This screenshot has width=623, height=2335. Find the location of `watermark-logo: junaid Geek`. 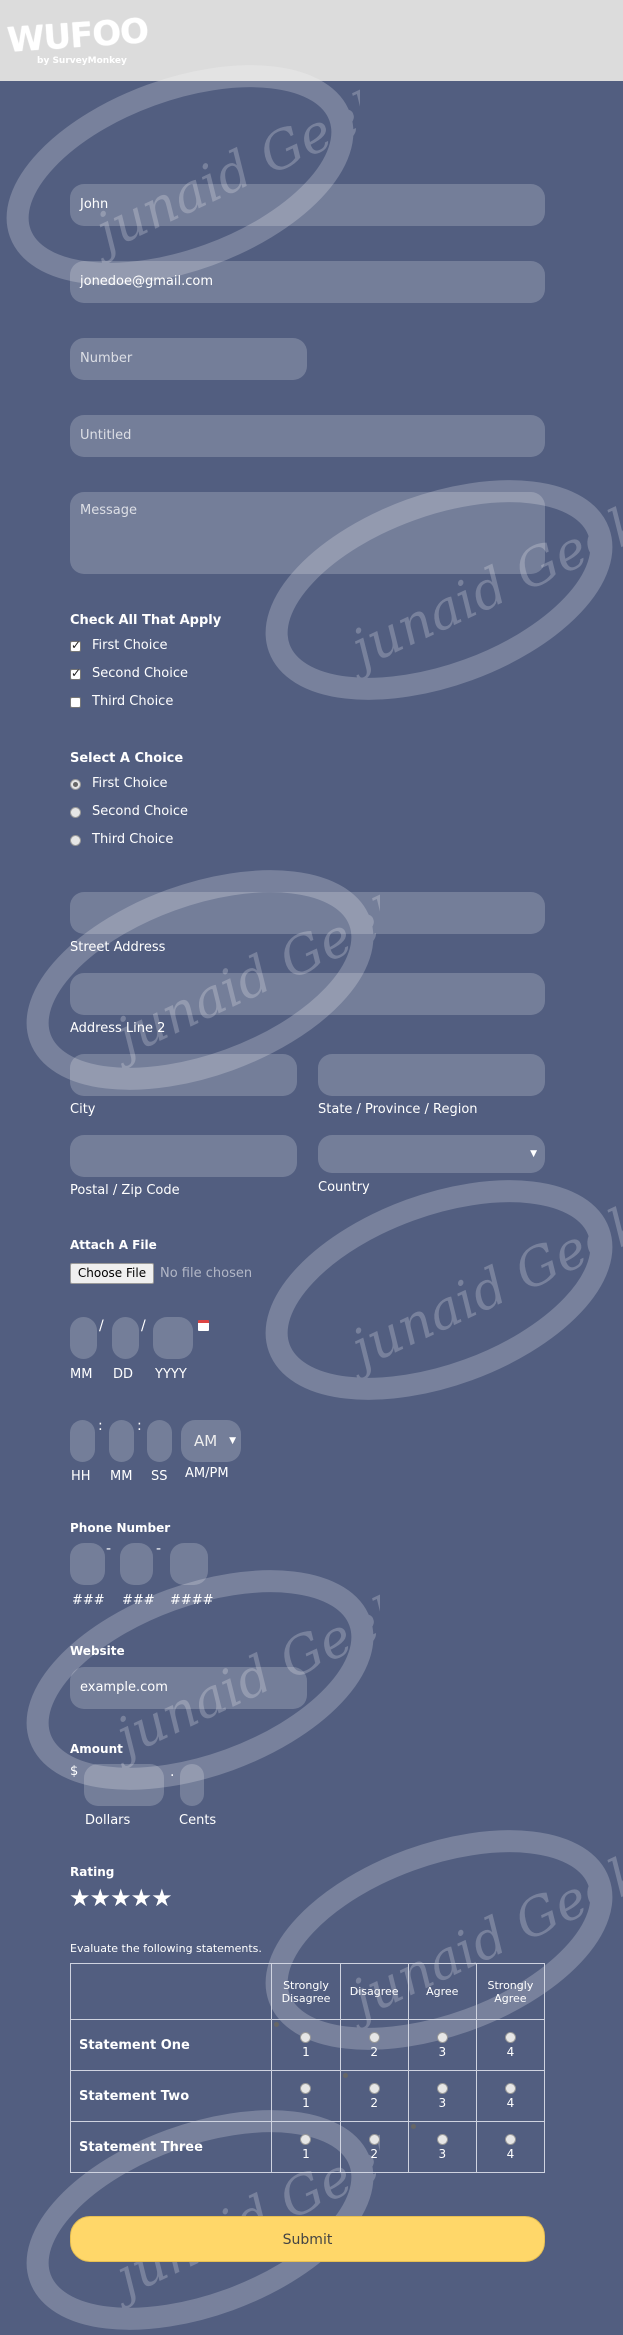

watermark-logo: junaid Geek is located at coordinates (444, 1290).